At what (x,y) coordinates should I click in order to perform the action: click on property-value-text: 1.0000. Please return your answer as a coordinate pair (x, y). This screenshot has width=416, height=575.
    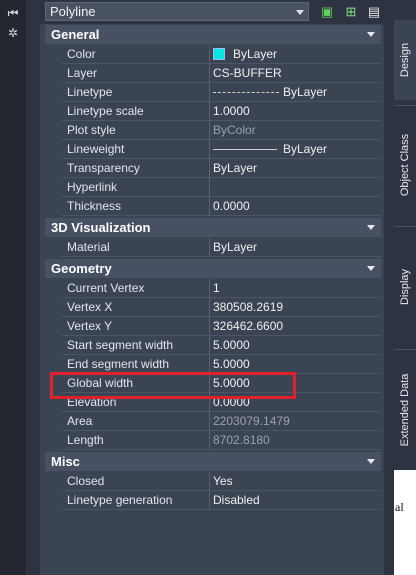
    Looking at the image, I should click on (231, 111).